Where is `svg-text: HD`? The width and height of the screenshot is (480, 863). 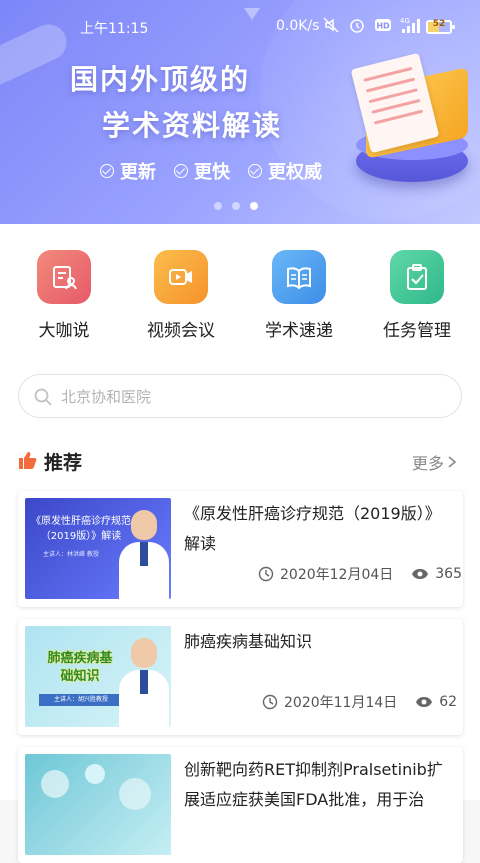
svg-text: HD is located at coordinates (383, 26).